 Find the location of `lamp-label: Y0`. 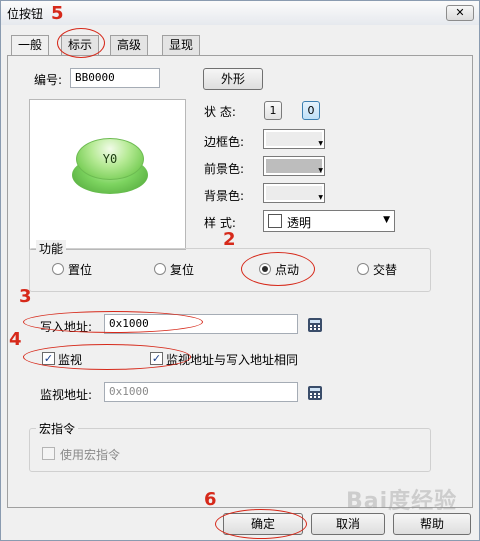

lamp-label: Y0 is located at coordinates (110, 159).